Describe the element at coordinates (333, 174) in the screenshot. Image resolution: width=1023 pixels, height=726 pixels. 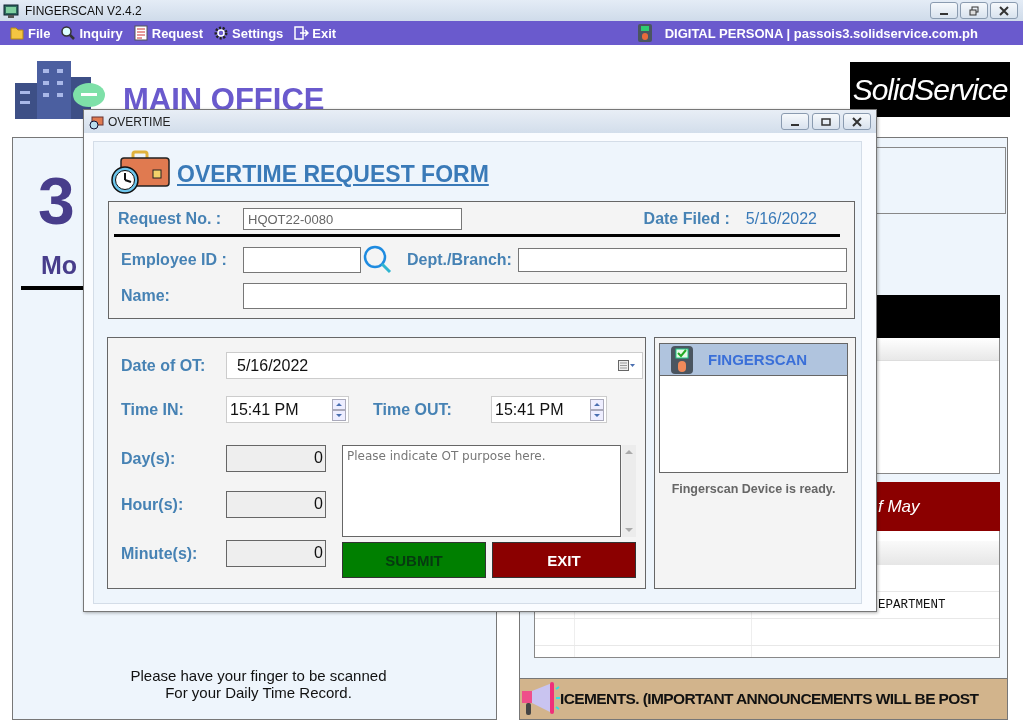
I see `form-title: OVERTIME REQUEST FORM` at that location.